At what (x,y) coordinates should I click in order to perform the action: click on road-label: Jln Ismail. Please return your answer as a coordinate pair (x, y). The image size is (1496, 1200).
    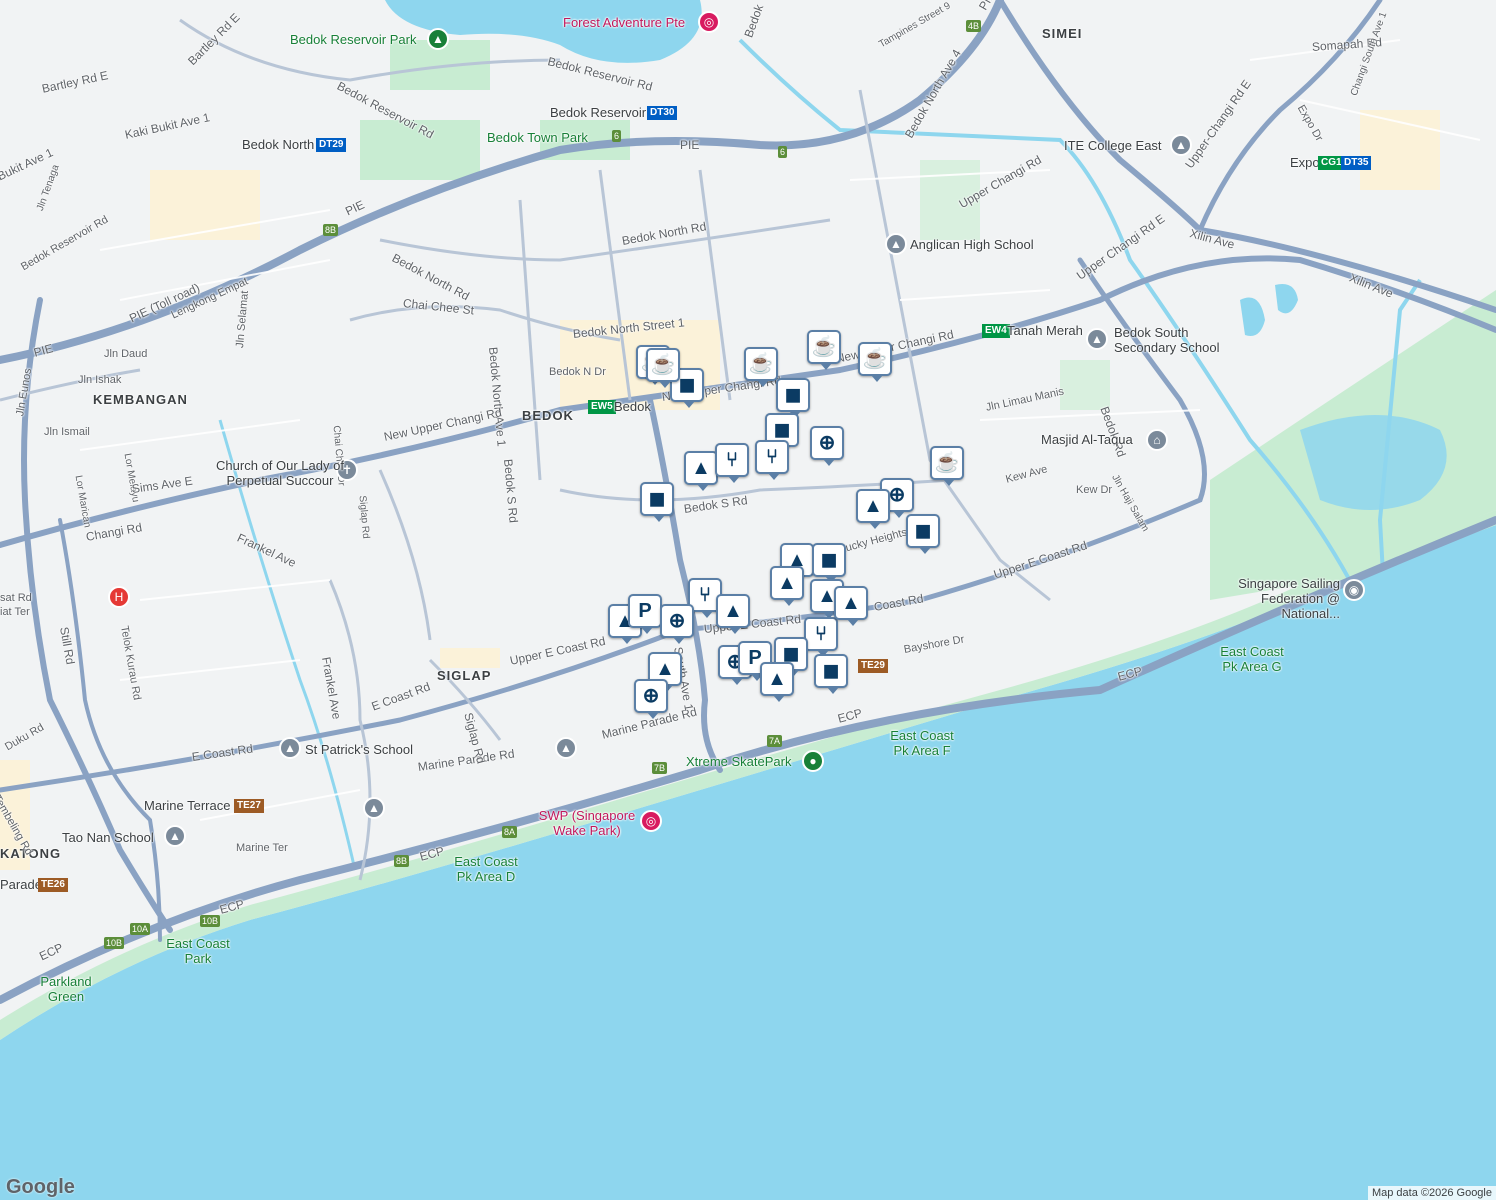
    Looking at the image, I should click on (67, 432).